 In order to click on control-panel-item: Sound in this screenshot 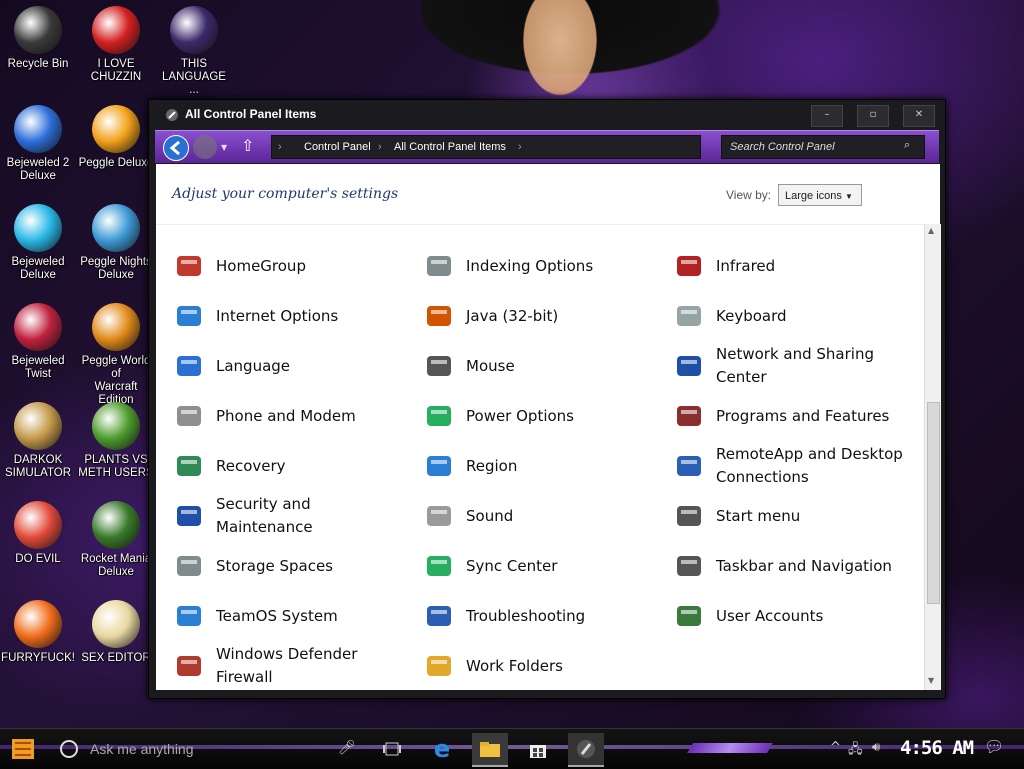, I will do `click(542, 516)`.